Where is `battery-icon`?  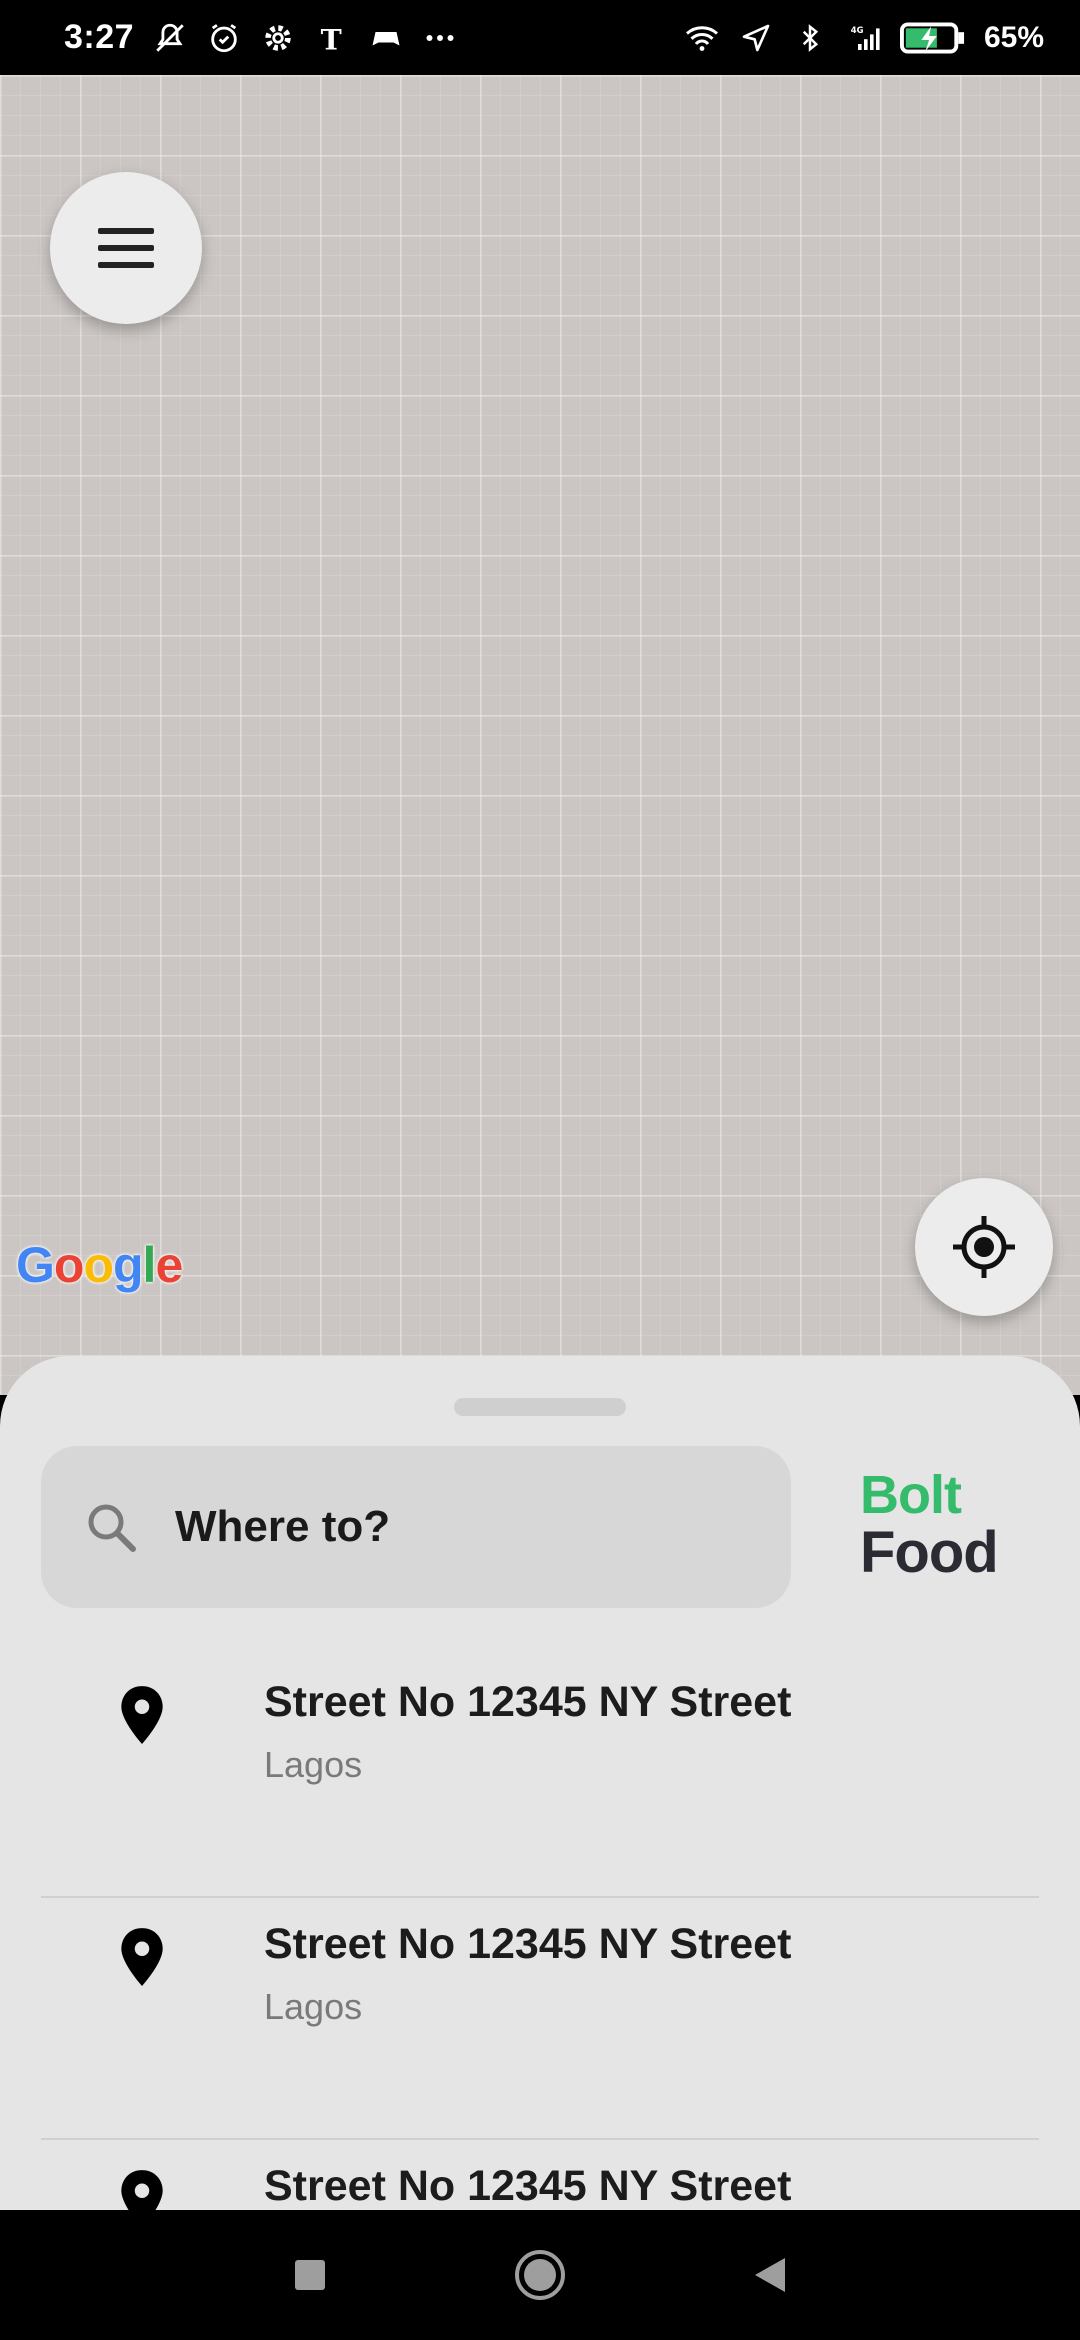 battery-icon is located at coordinates (932, 38).